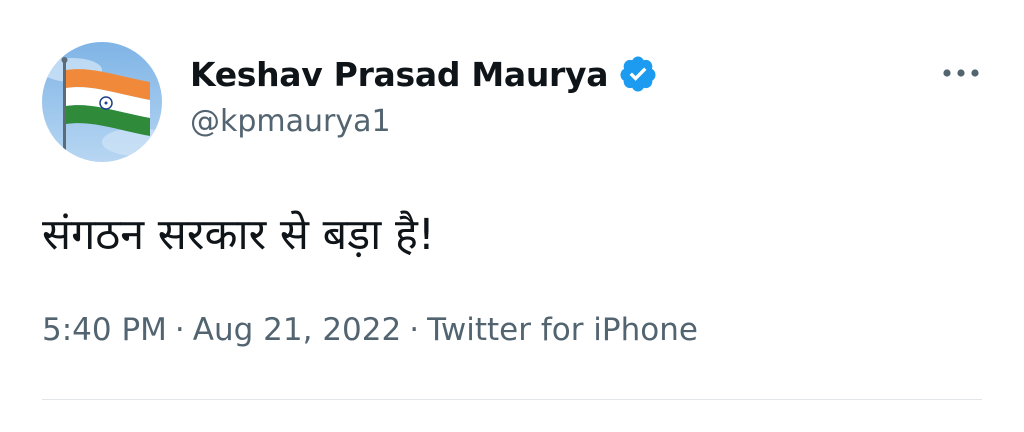 The width and height of the screenshot is (1024, 432). Describe the element at coordinates (239, 235) in the screenshot. I see `tweet-text: संगठन सरकार से बड़ा है!` at that location.